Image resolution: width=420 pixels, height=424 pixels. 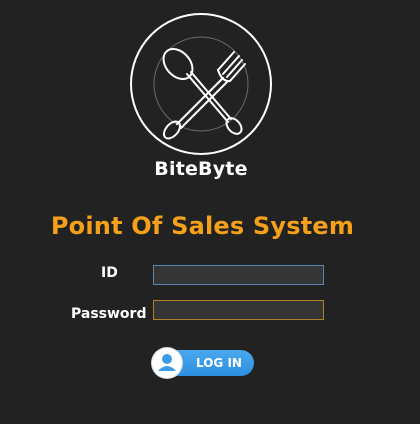 What do you see at coordinates (238, 275) in the screenshot?
I see `id-input` at bounding box center [238, 275].